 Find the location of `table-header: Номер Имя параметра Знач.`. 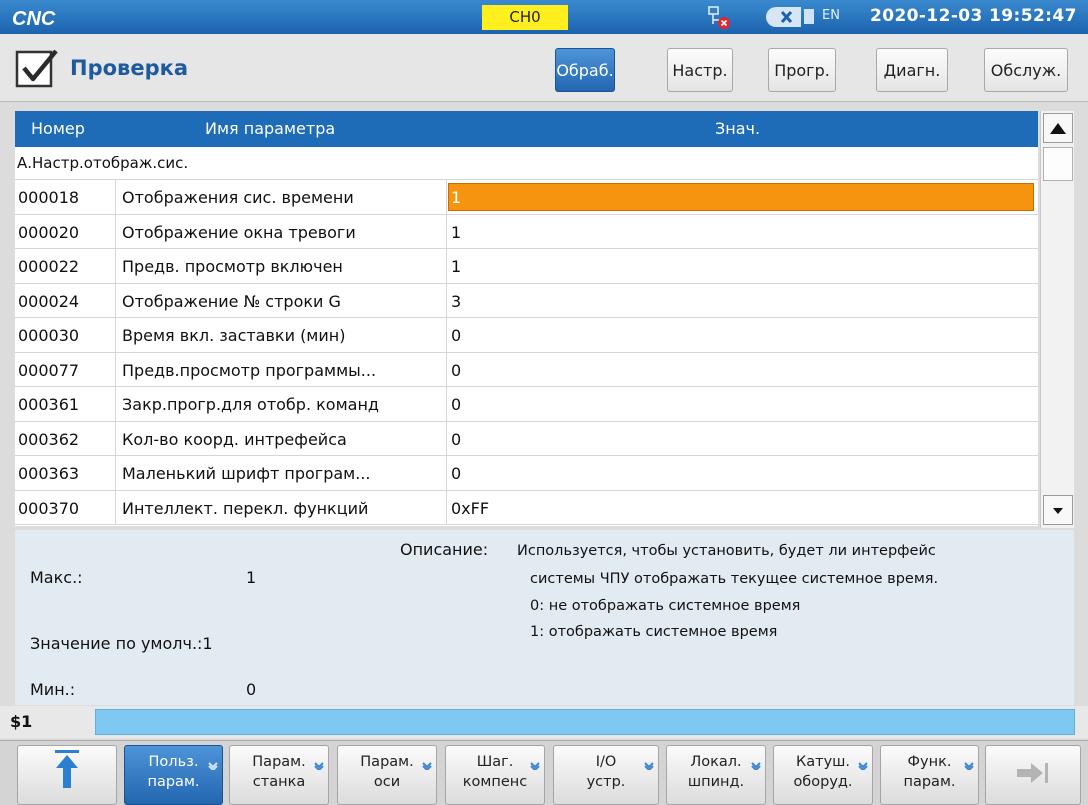

table-header: Номер Имя параметра Знач. is located at coordinates (526, 129).